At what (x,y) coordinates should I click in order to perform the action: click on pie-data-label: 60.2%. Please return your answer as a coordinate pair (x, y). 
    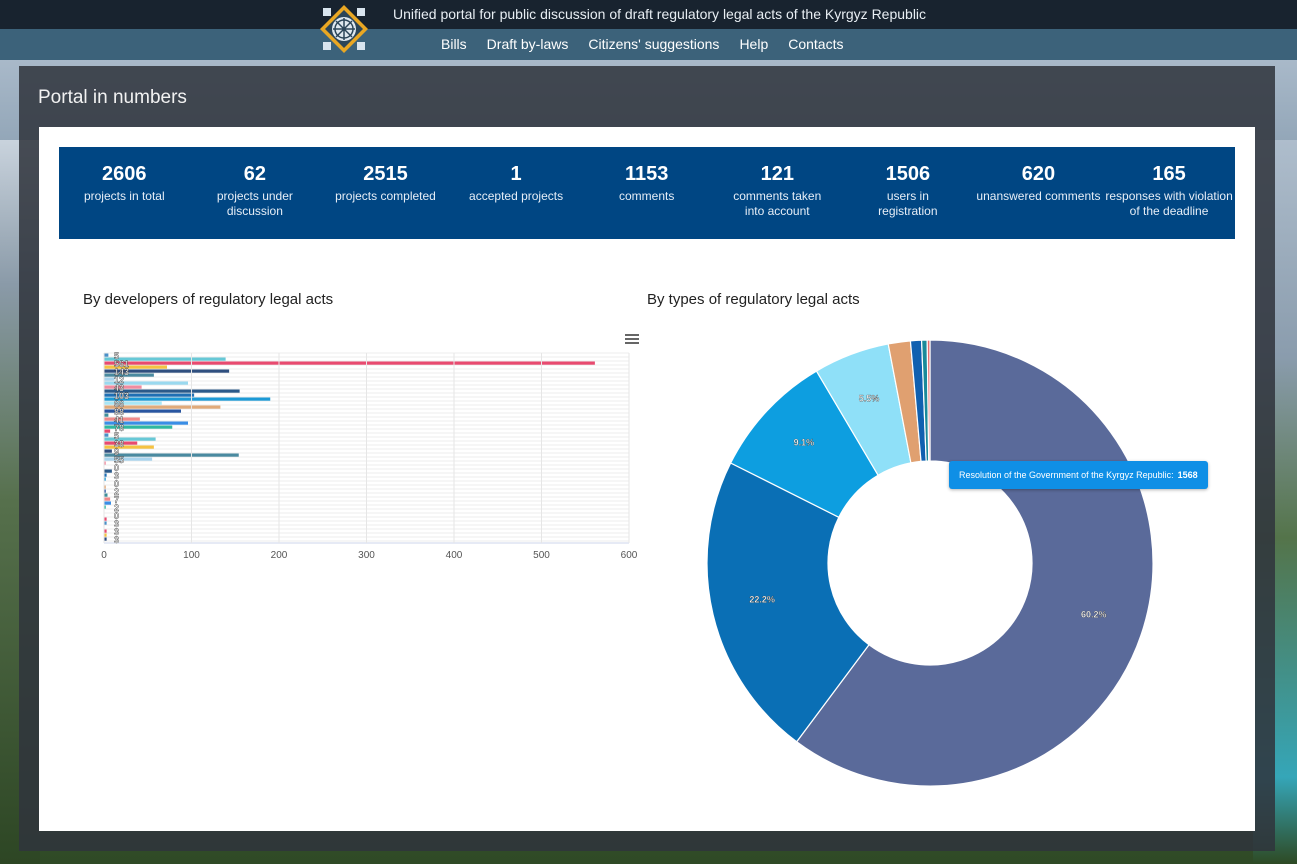
    Looking at the image, I should click on (1094, 614).